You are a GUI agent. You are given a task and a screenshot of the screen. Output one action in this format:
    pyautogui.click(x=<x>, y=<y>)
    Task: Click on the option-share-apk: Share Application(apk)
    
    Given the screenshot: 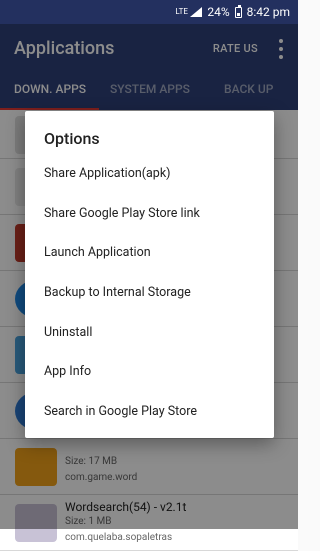 What is the action you would take?
    pyautogui.click(x=149, y=174)
    